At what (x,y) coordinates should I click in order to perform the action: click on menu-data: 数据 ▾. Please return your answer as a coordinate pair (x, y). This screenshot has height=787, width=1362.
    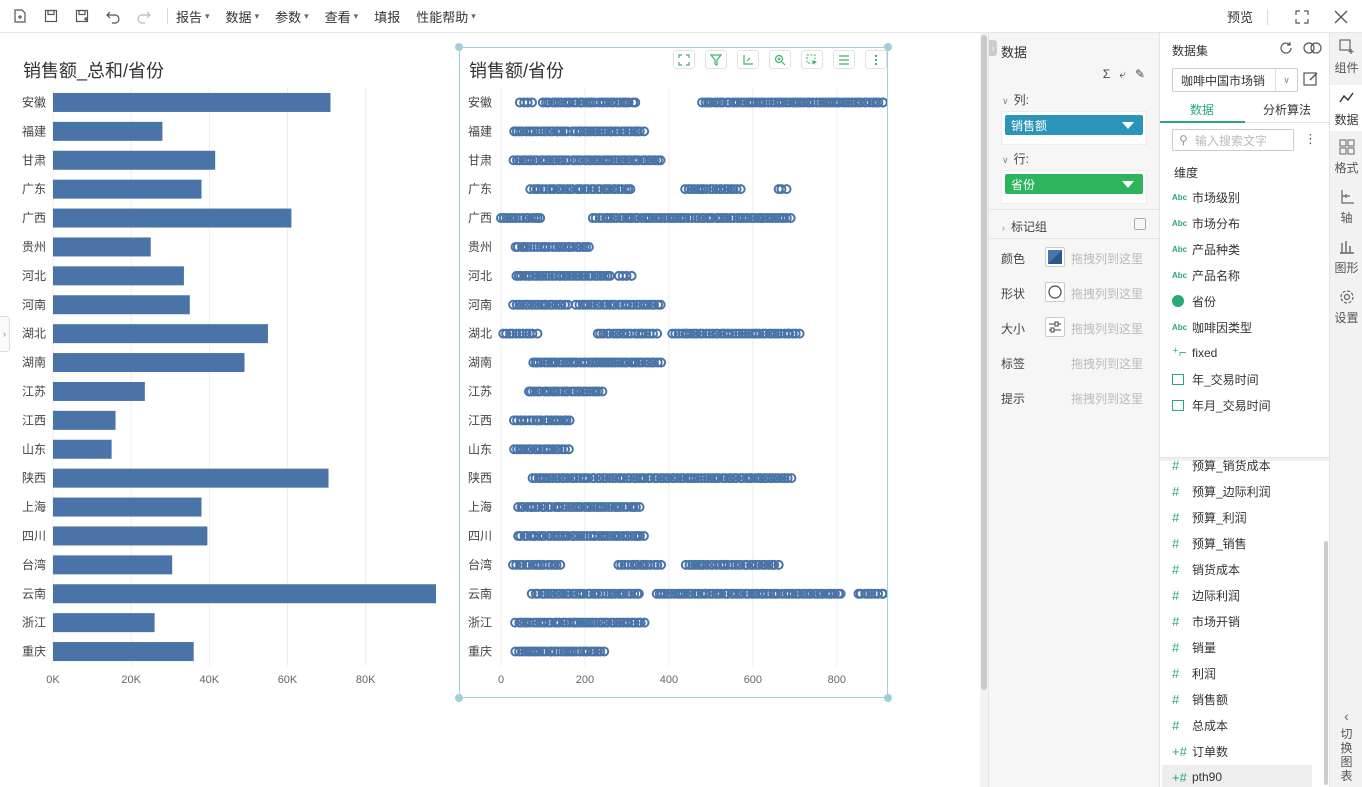
    Looking at the image, I should click on (243, 16).